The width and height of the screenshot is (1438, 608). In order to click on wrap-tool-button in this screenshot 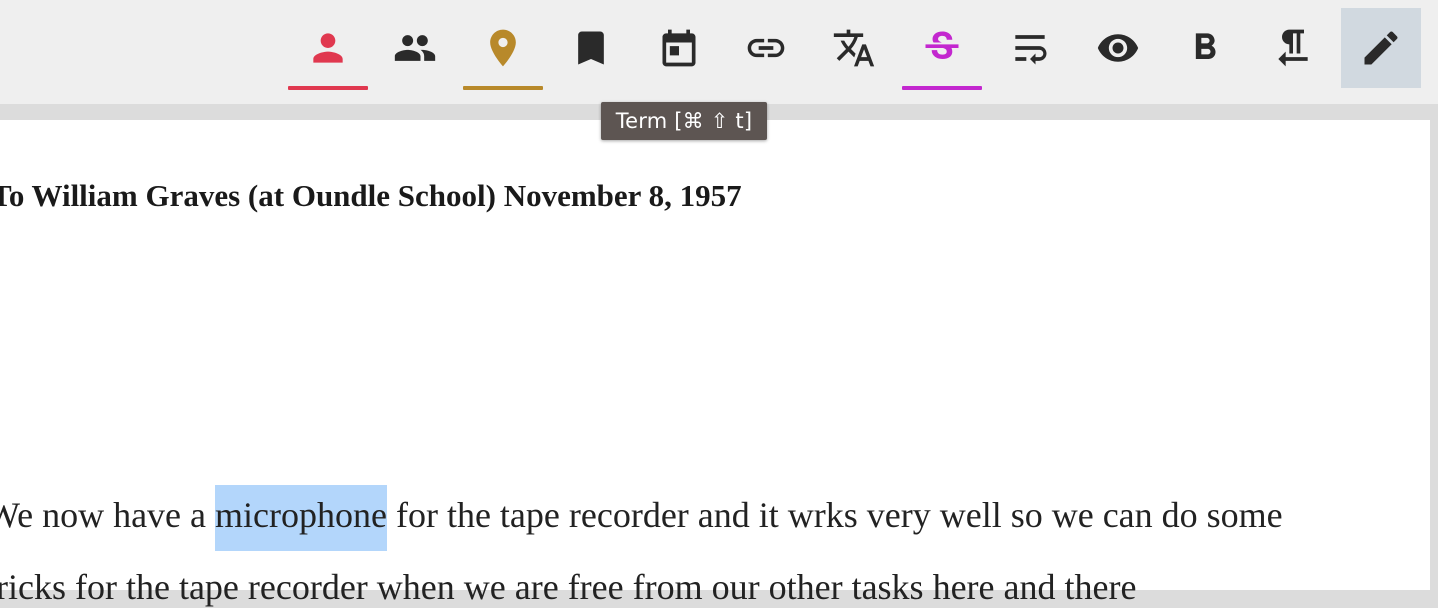, I will do `click(1030, 48)`.